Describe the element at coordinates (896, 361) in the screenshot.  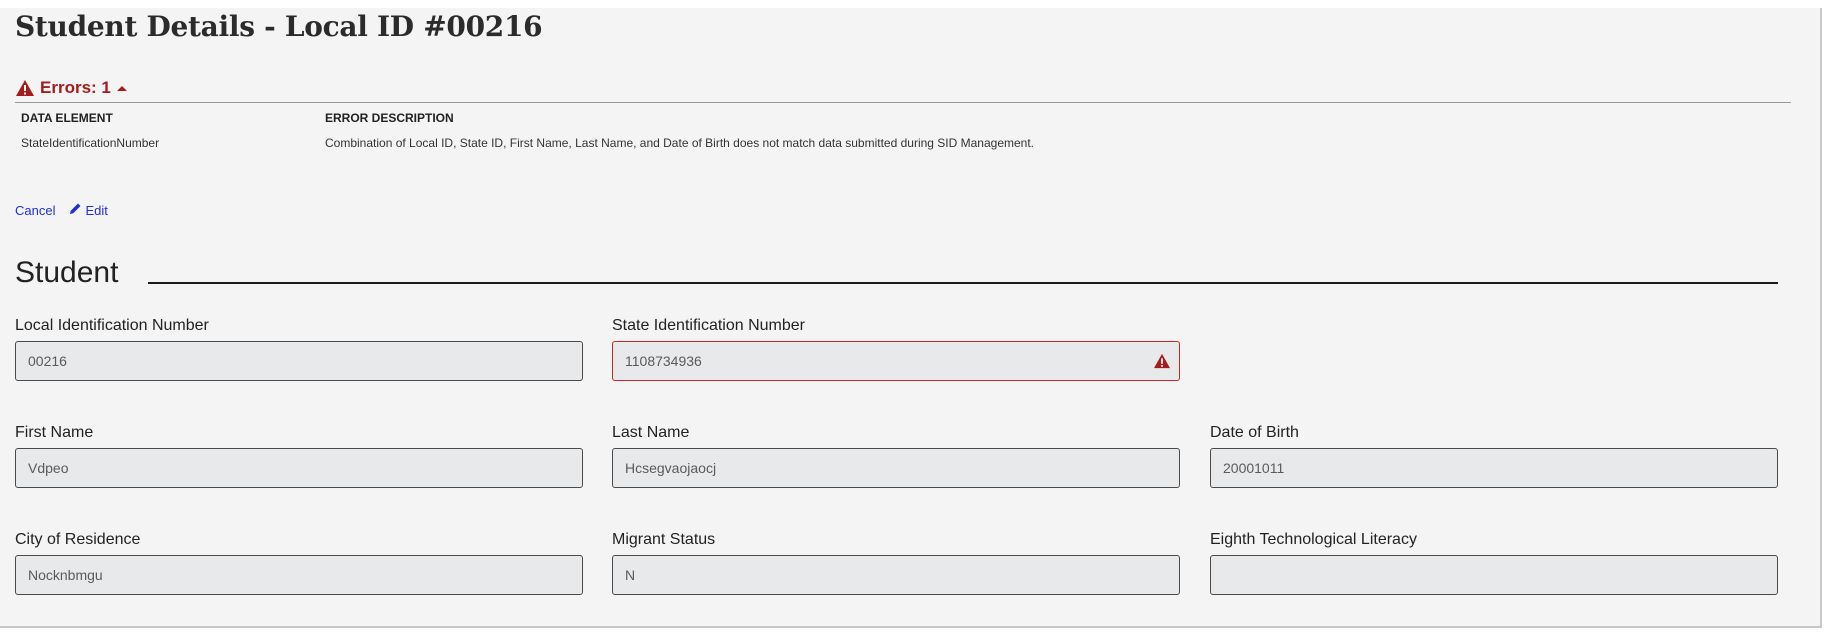
I see `state-id-field: 1108734936` at that location.